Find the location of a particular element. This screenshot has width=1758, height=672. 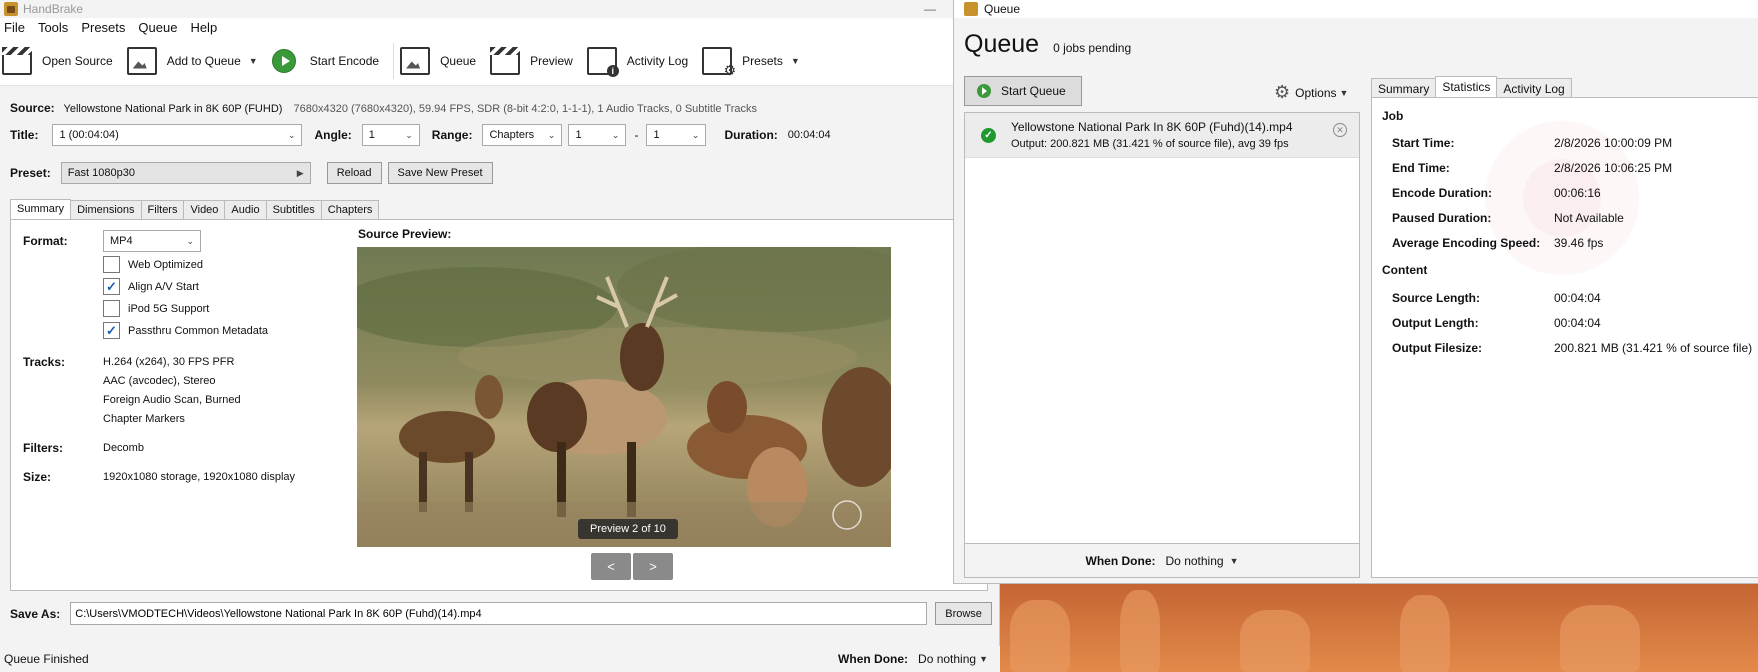

tab-filters: Filters is located at coordinates (162, 210).